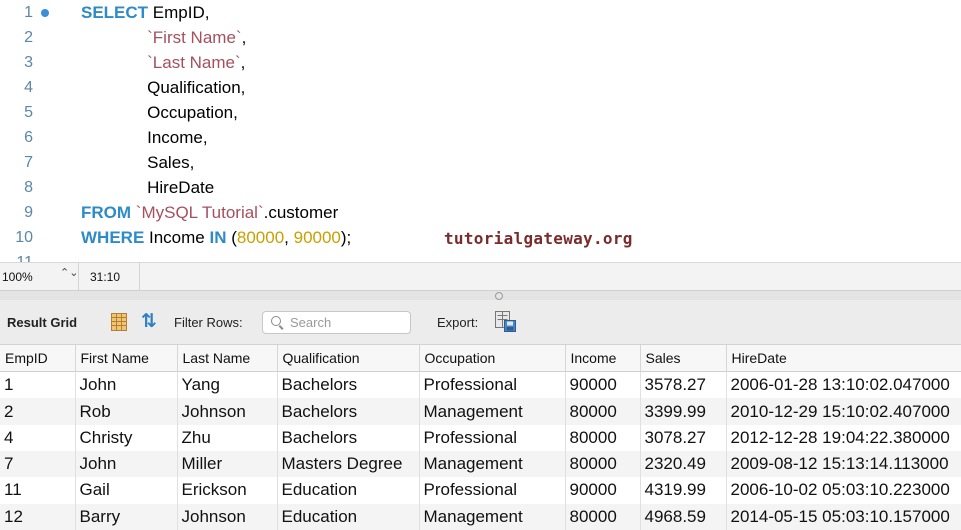 The image size is (961, 530). What do you see at coordinates (683, 490) in the screenshot?
I see `table-cell: 4319.99` at bounding box center [683, 490].